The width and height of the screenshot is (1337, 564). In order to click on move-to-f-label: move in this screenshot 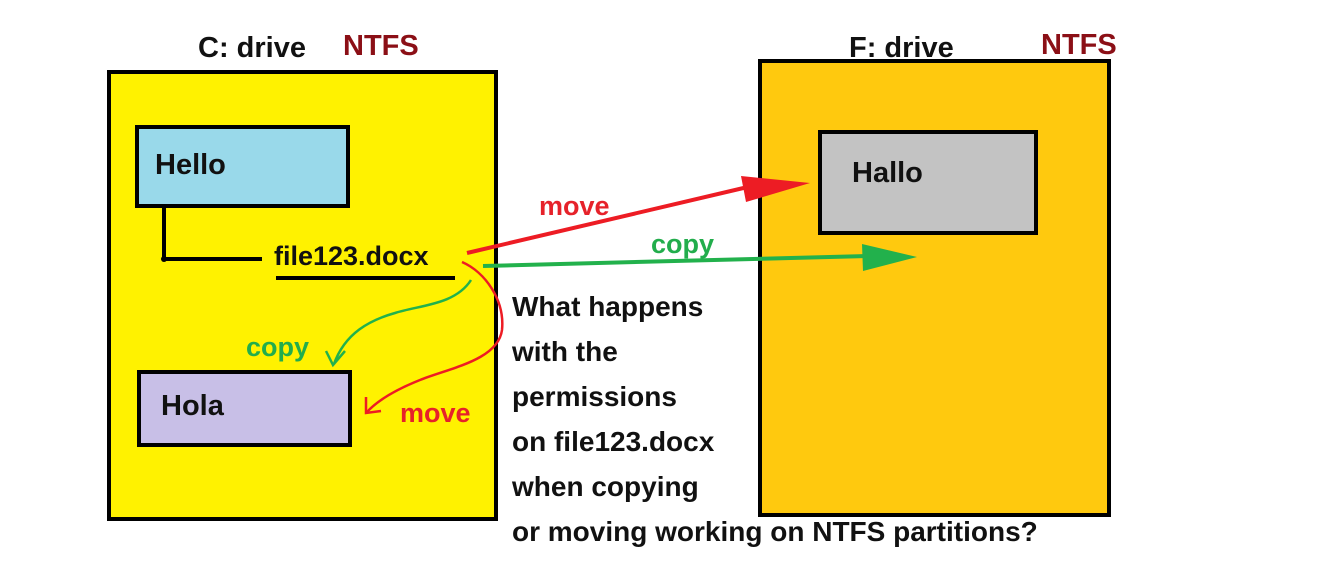, I will do `click(574, 206)`.